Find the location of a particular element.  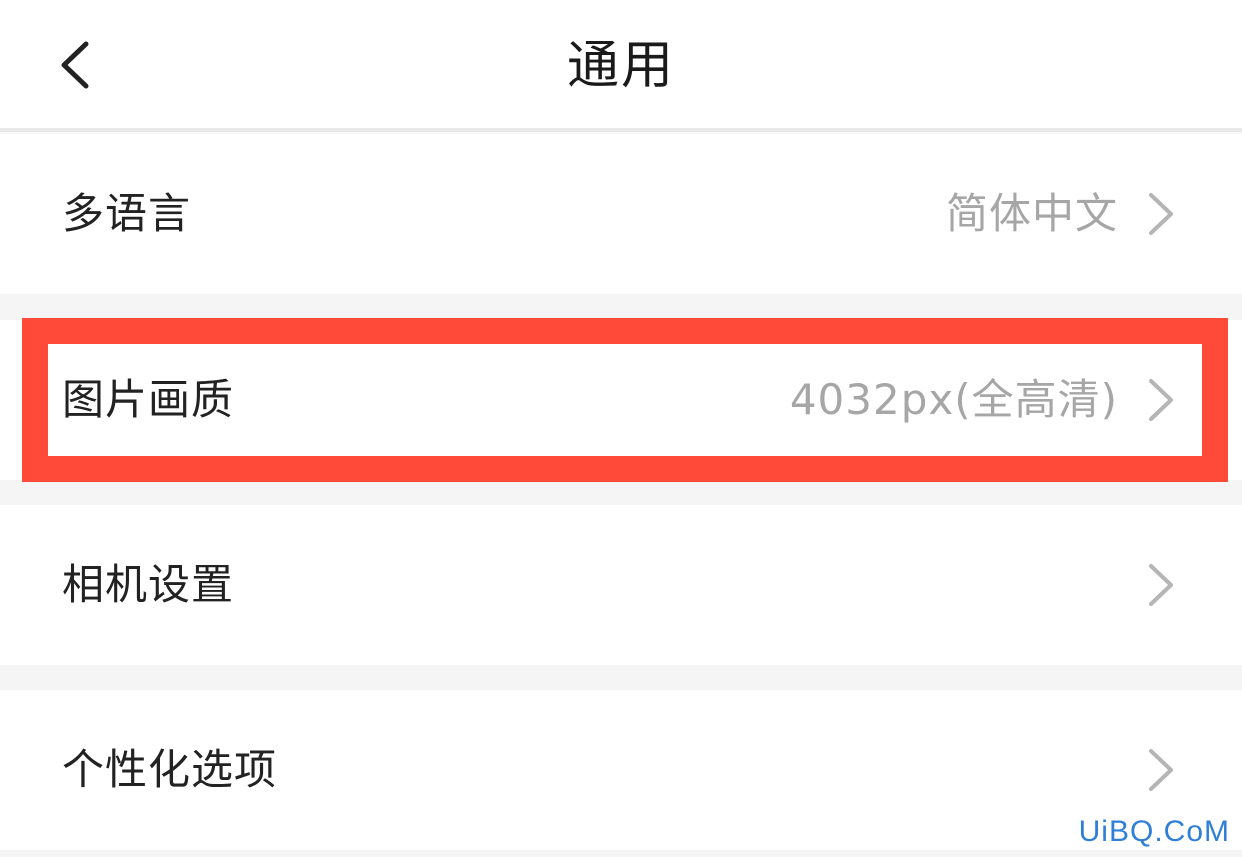

row-label: 图片画质 is located at coordinates (148, 399).